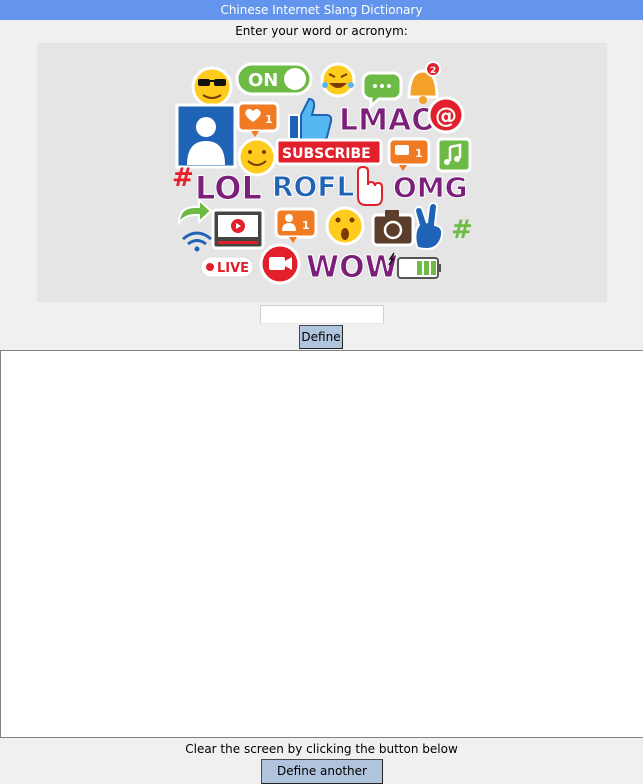 This screenshot has width=643, height=784. Describe the element at coordinates (321, 337) in the screenshot. I see `define-button: Define` at that location.